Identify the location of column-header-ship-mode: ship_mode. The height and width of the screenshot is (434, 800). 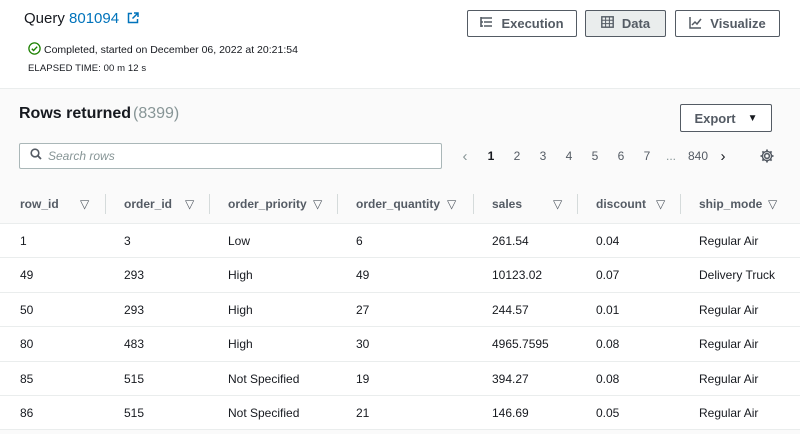
(730, 204).